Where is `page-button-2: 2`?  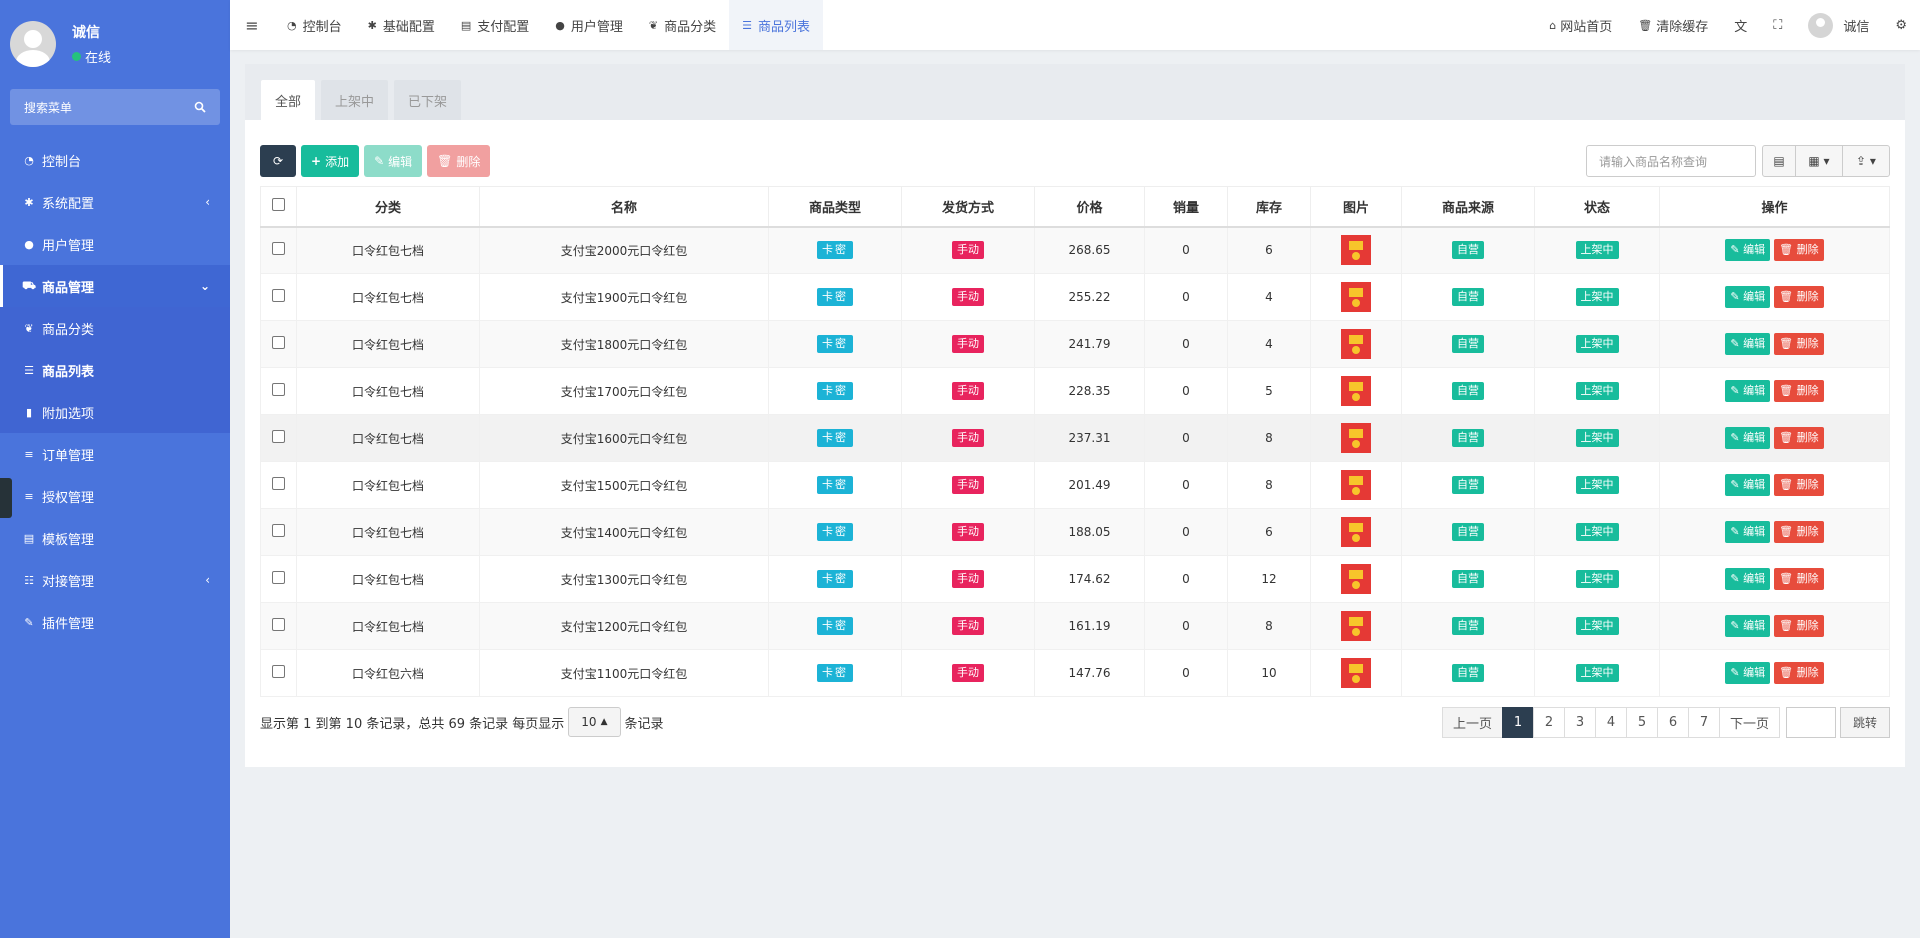 page-button-2: 2 is located at coordinates (1548, 722).